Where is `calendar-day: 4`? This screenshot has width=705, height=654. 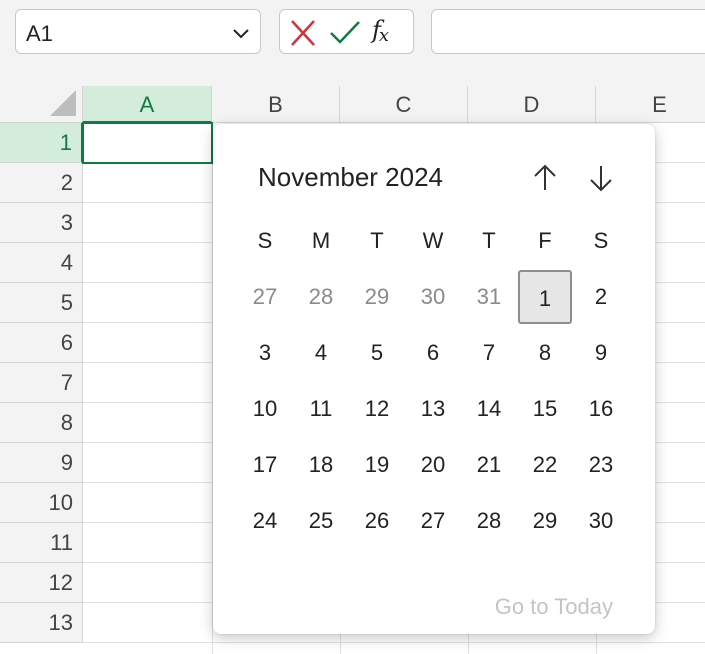 calendar-day: 4 is located at coordinates (321, 353).